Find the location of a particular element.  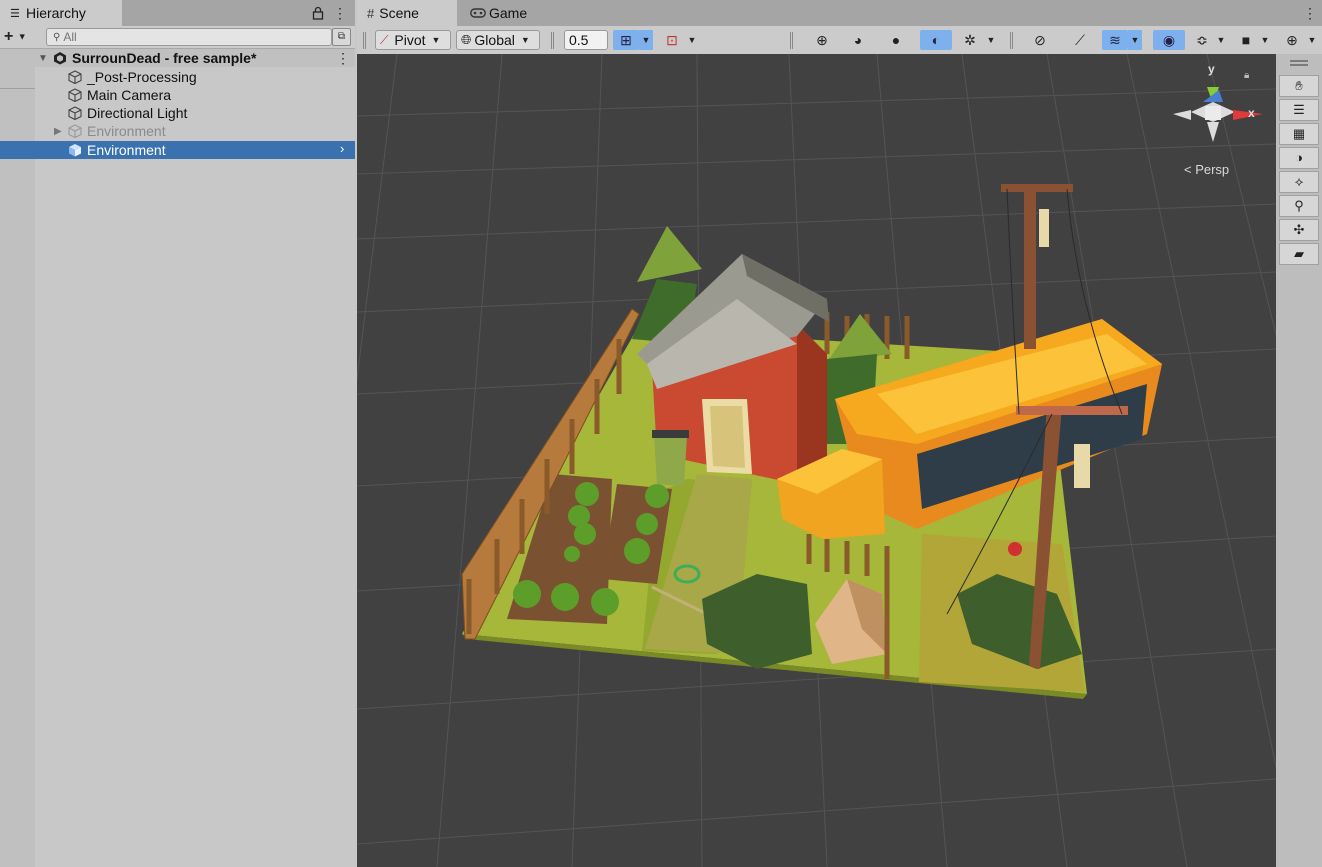

2d-toggle-icon: ⊘ is located at coordinates (1040, 40).